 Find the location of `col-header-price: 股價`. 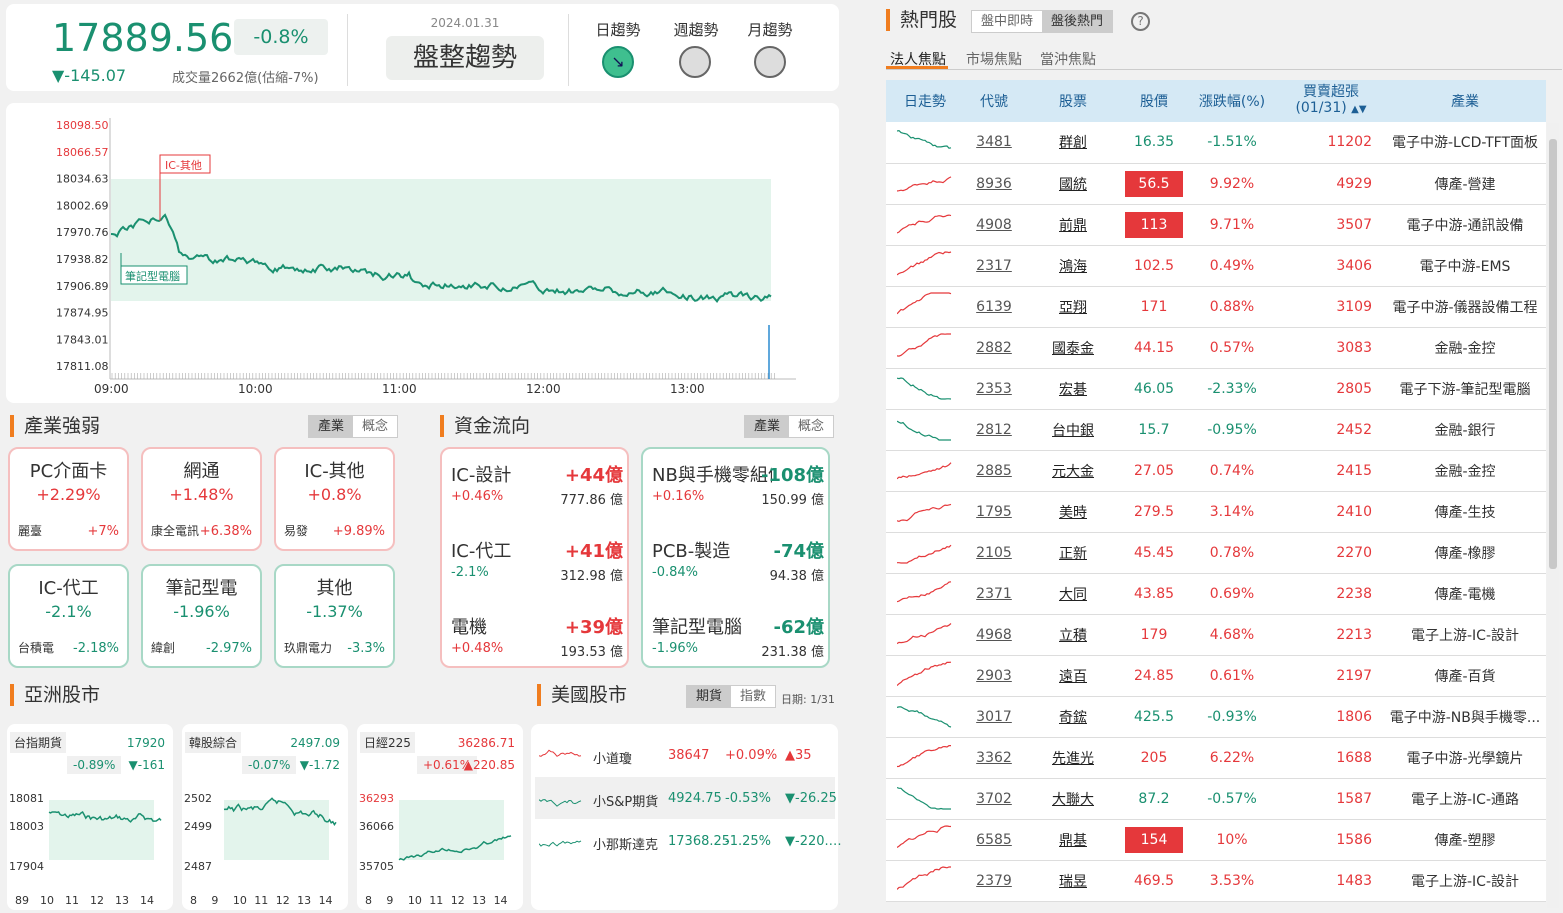

col-header-price: 股價 is located at coordinates (1154, 101).